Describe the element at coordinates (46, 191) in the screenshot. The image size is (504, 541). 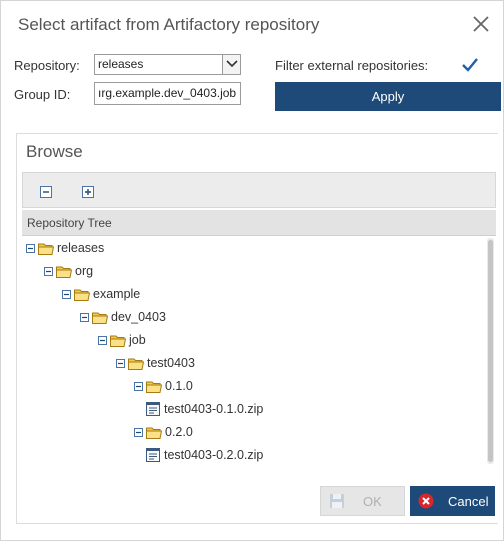
I see `collapse-all-icon` at that location.